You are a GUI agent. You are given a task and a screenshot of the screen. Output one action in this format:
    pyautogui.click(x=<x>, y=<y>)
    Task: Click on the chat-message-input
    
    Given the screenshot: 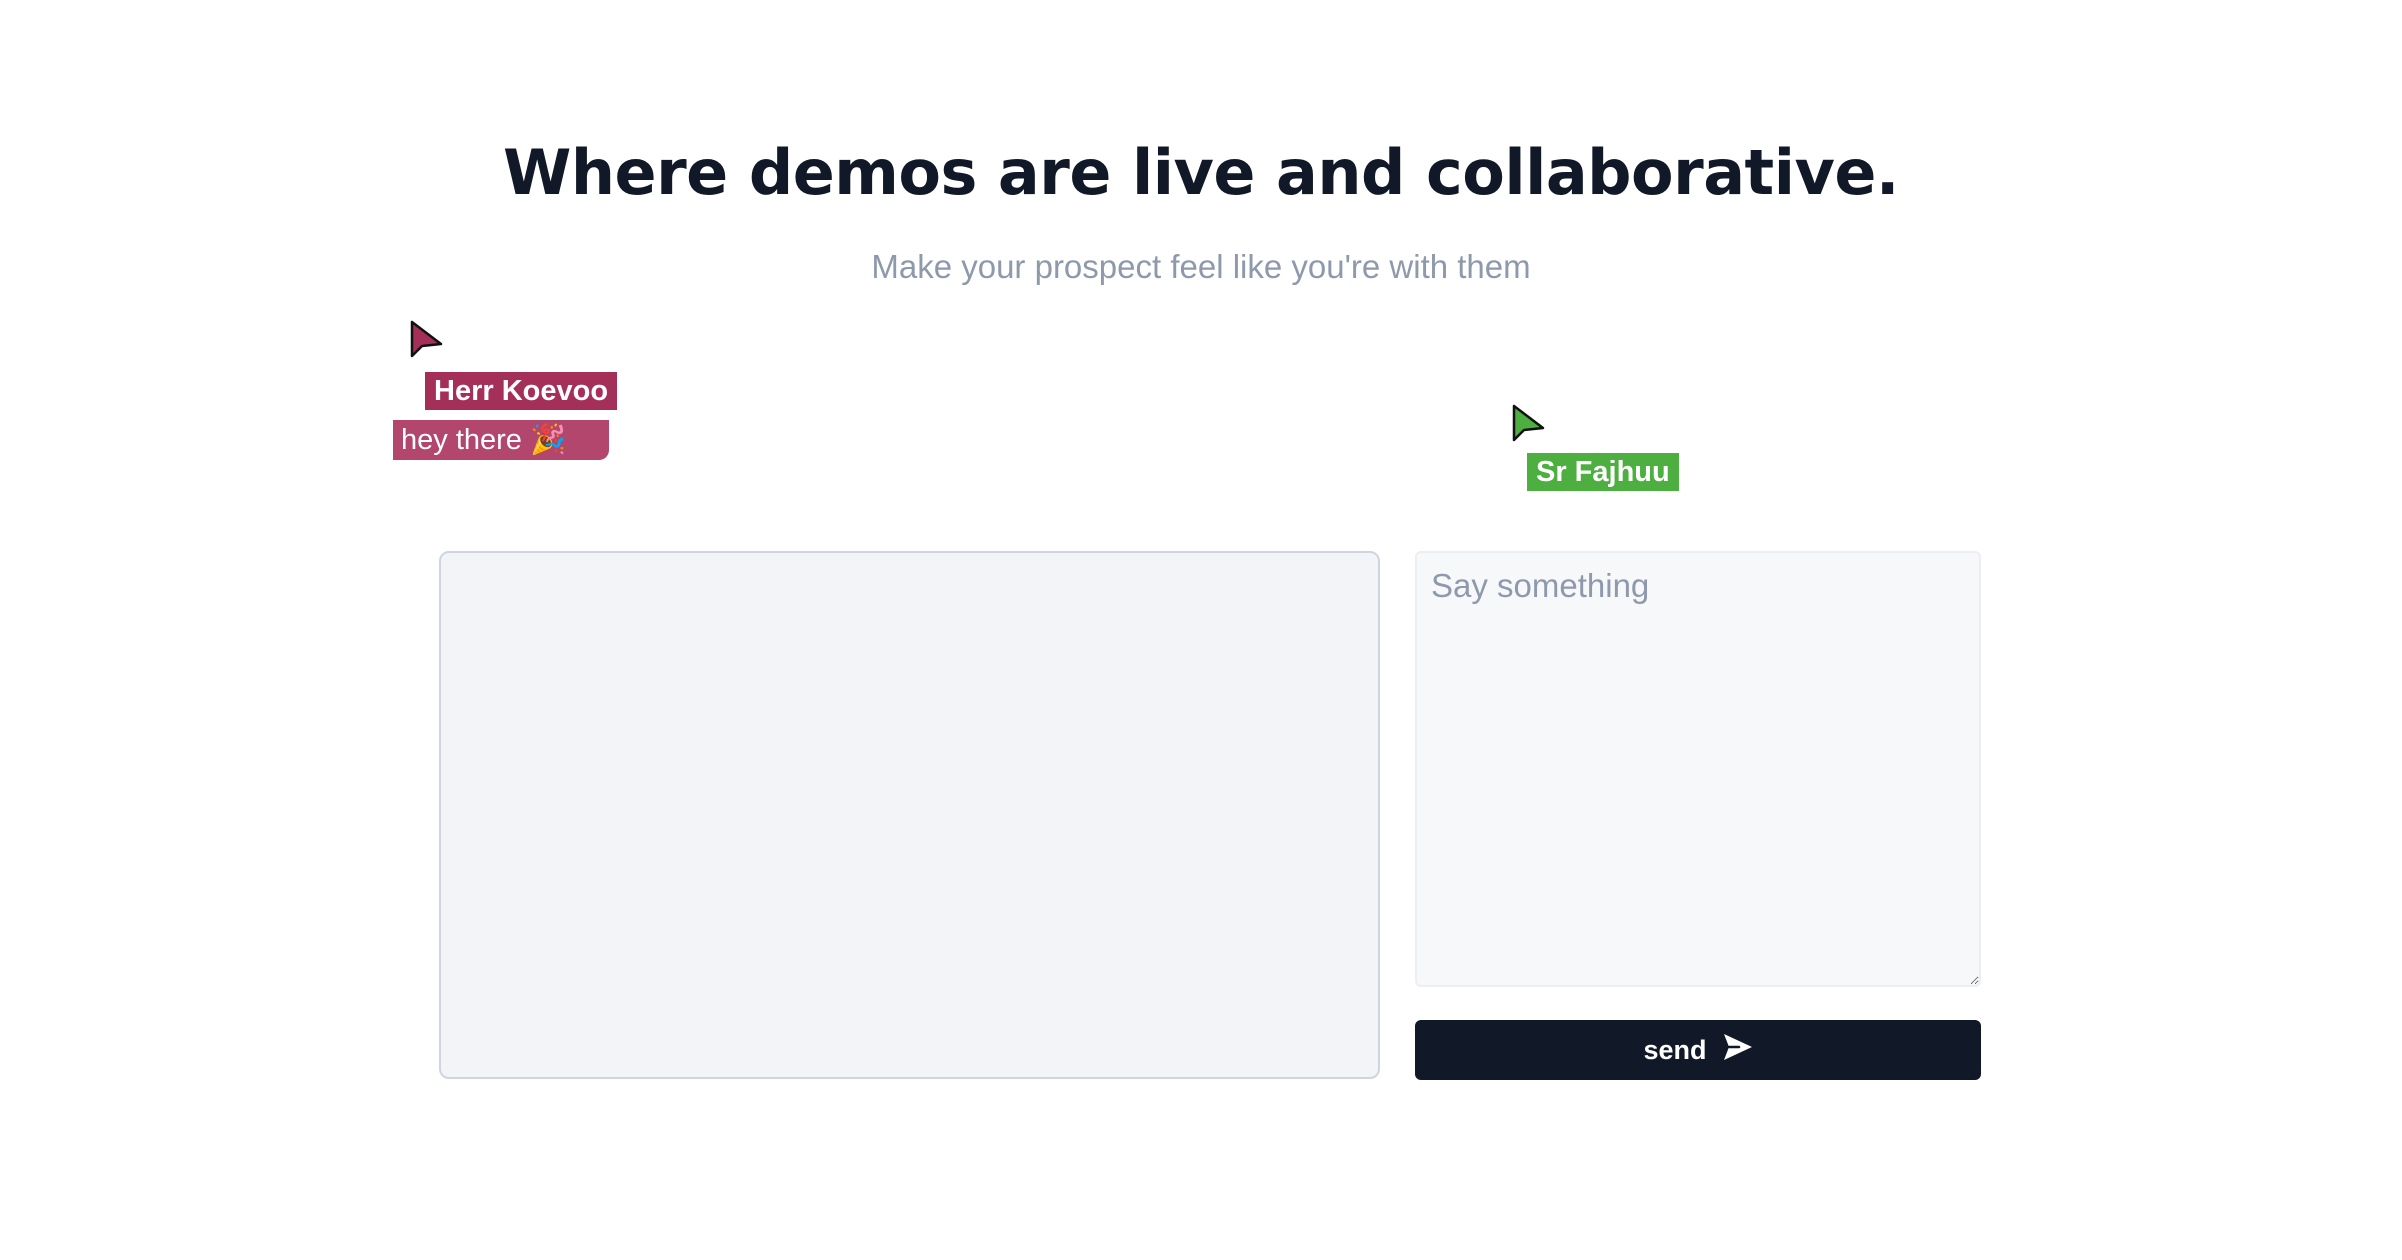 What is the action you would take?
    pyautogui.click(x=1698, y=769)
    